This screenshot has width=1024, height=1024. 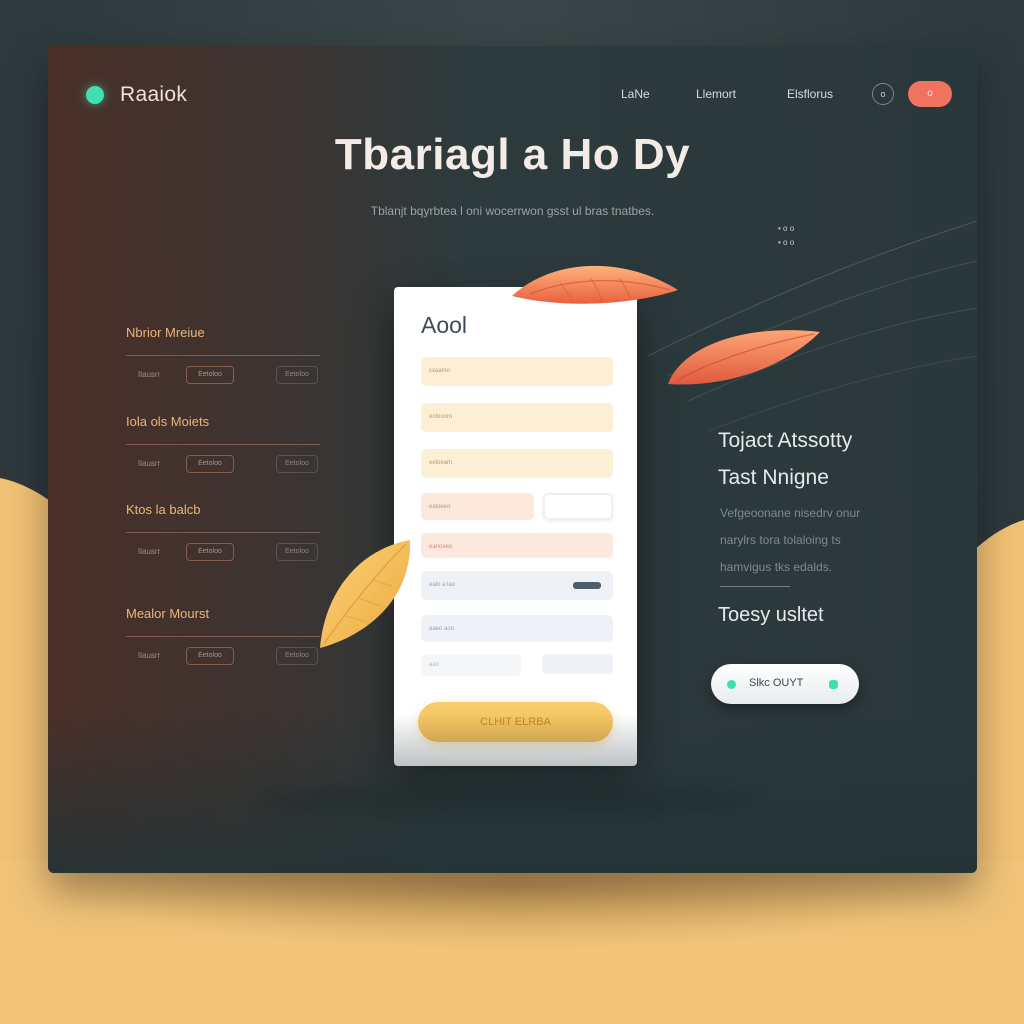 What do you see at coordinates (517, 585) in the screenshot?
I see `form-field-6: ealo a lao` at bounding box center [517, 585].